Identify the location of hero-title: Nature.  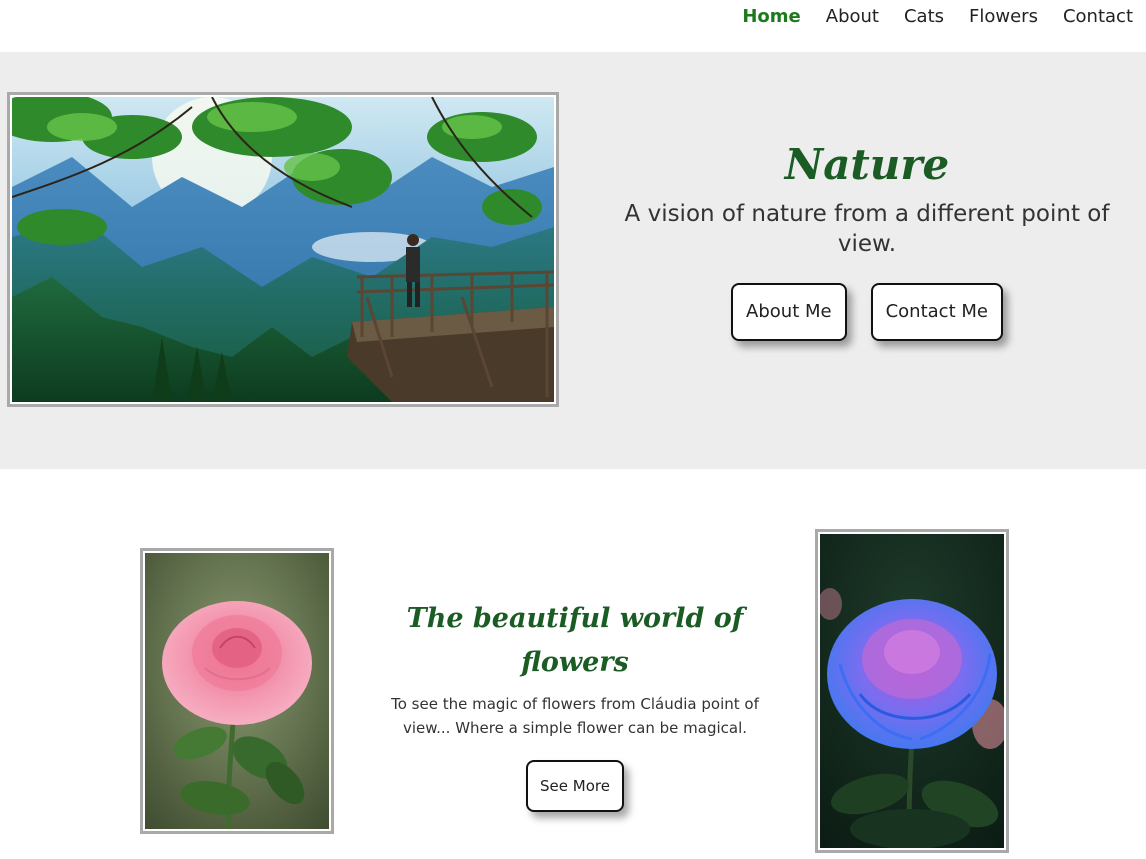
(867, 164).